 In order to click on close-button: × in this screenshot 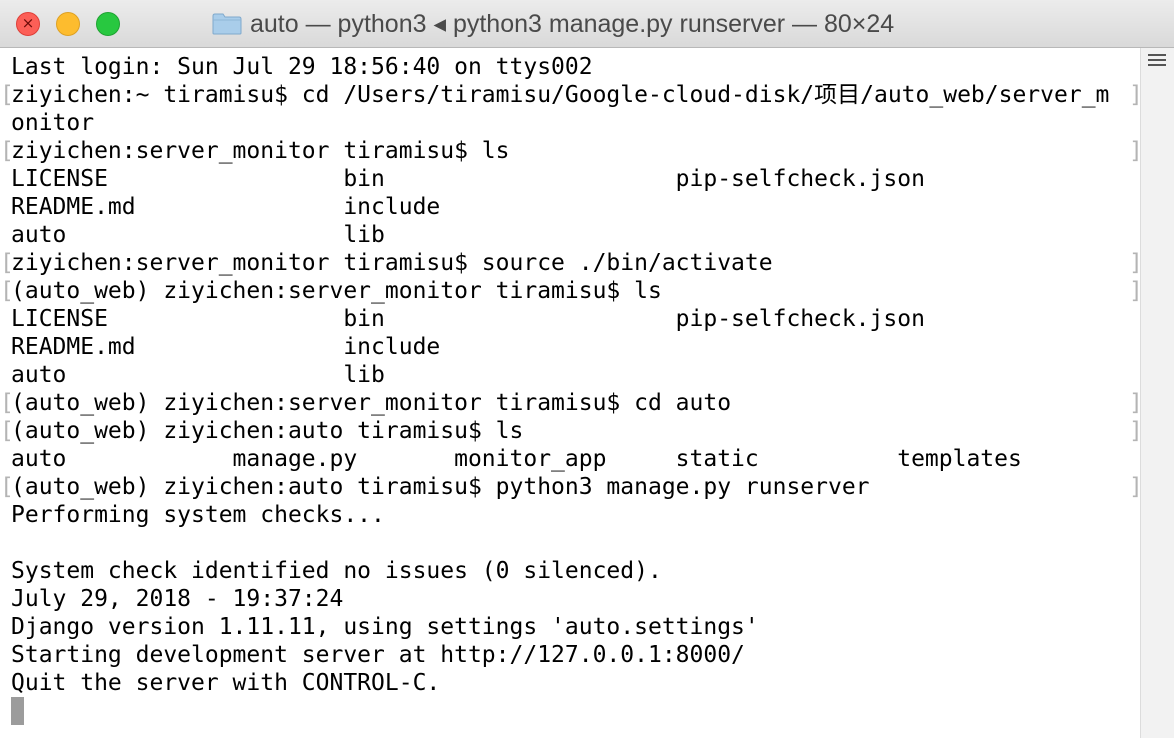, I will do `click(28, 24)`.